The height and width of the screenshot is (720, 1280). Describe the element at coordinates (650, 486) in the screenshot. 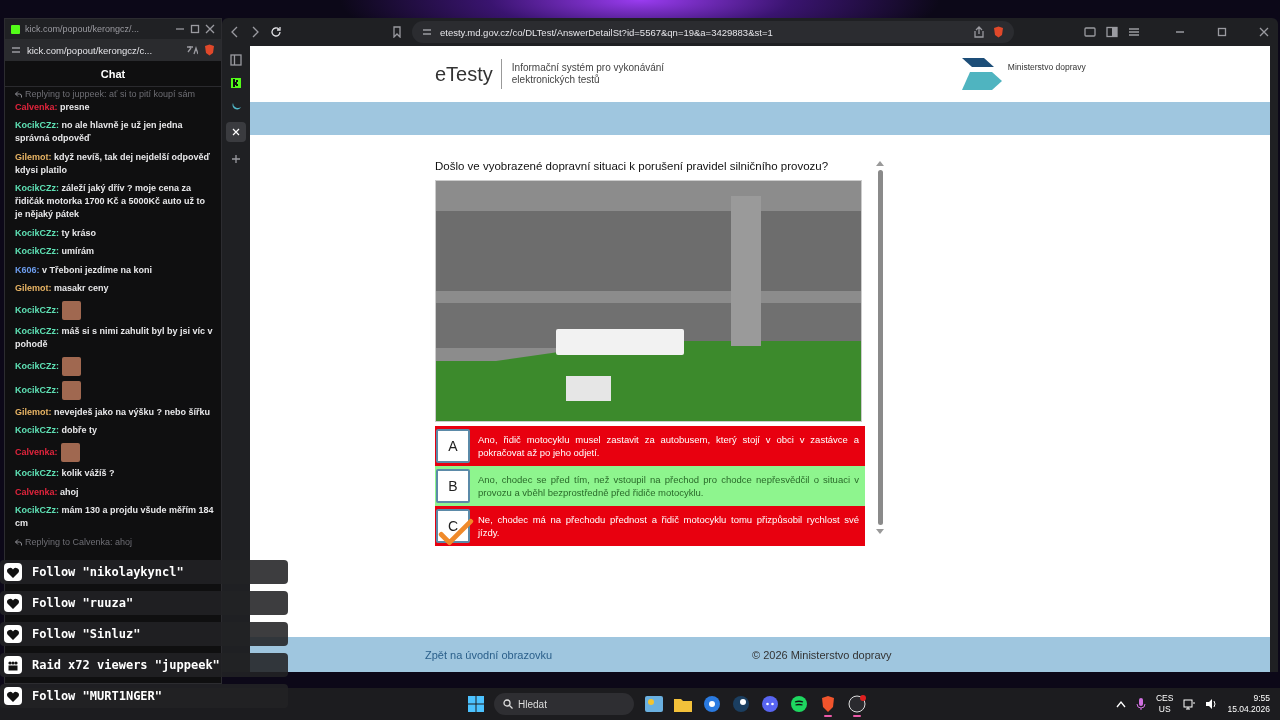

I see `answer-option: B Ano, chodec se před tím, než vstoupil na přechod pro chodce nepřesvědčil o situaci v provozu a vběhl bezprostředně před řidiče motocyklu.` at that location.